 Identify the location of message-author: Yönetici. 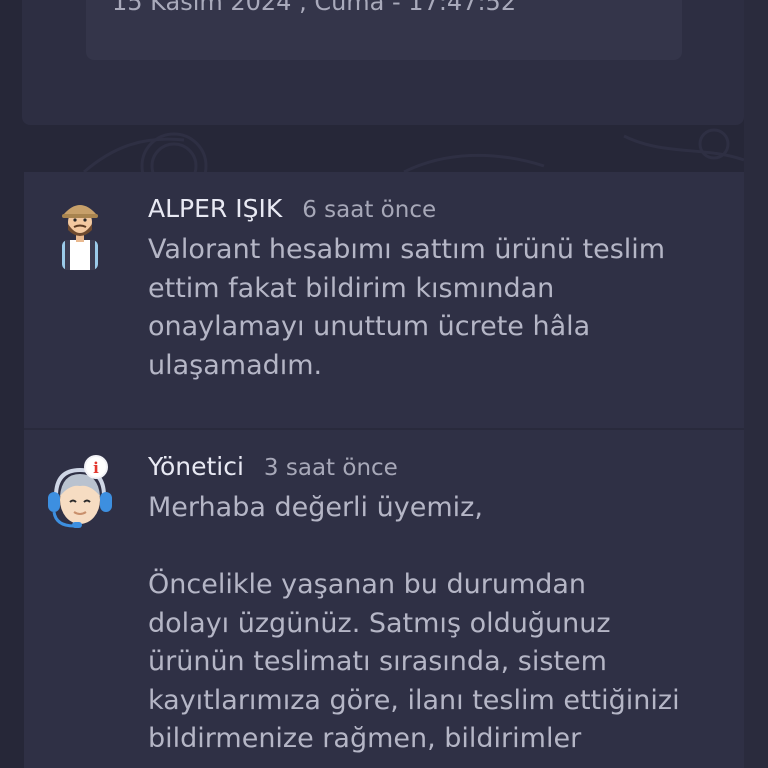
(196, 466).